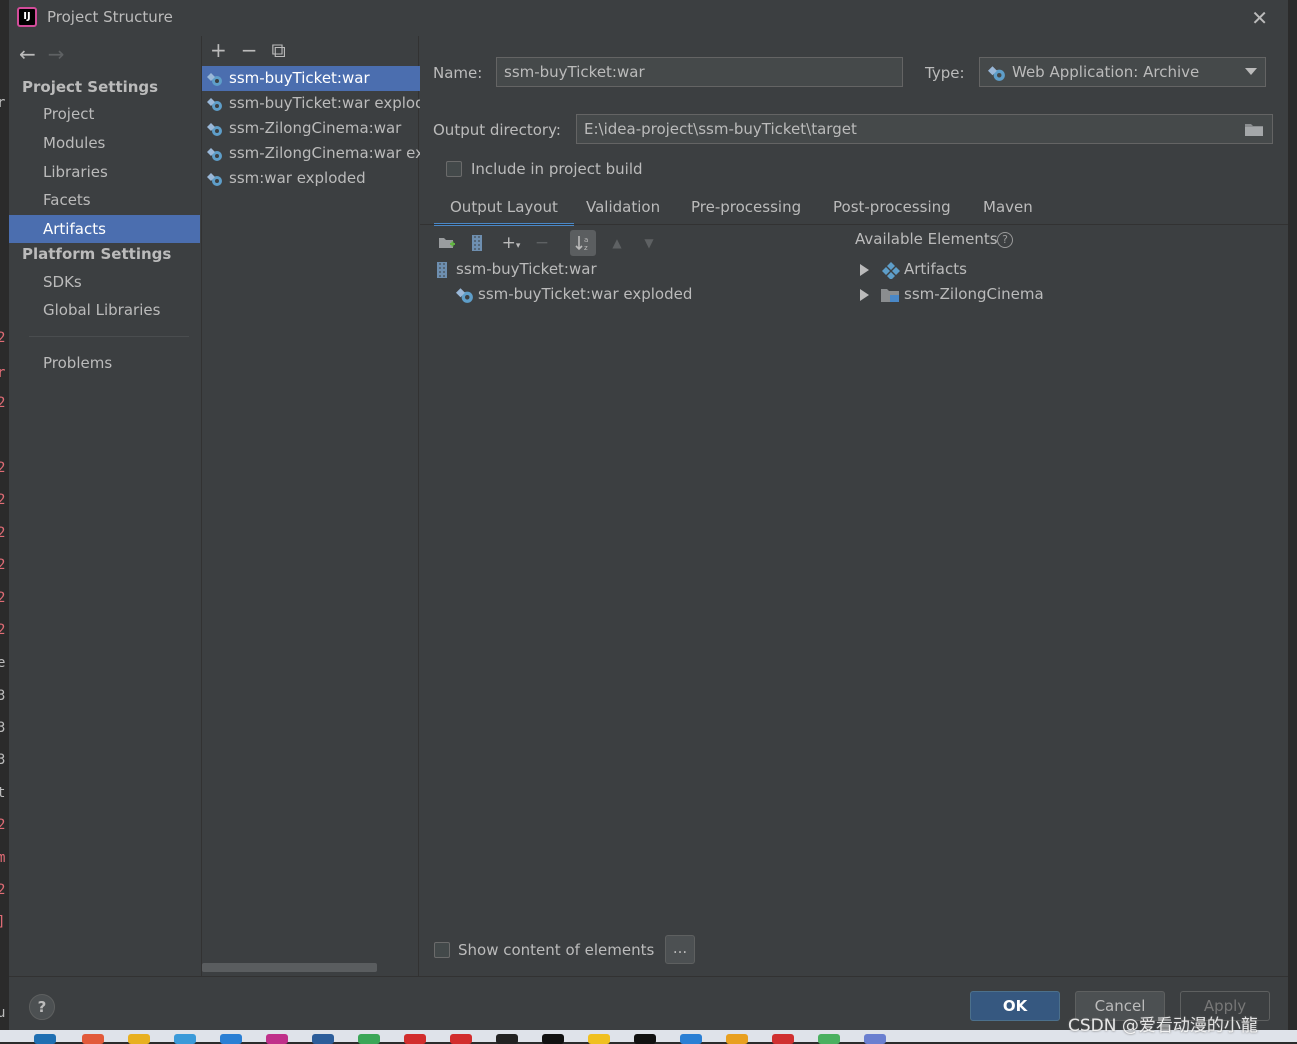 This screenshot has width=1297, height=1044. What do you see at coordinates (42, 1007) in the screenshot?
I see `help-button: ?` at bounding box center [42, 1007].